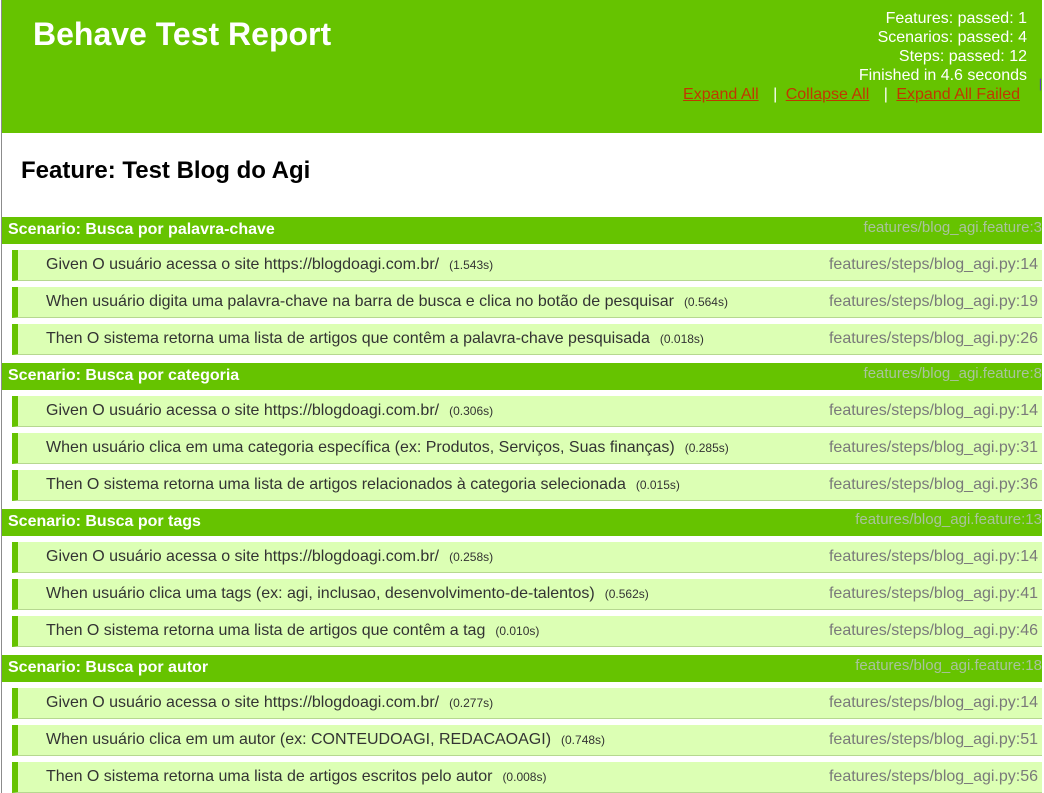  Describe the element at coordinates (933, 447) in the screenshot. I see `step-location: features/steps/blog_agi.py:31` at that location.